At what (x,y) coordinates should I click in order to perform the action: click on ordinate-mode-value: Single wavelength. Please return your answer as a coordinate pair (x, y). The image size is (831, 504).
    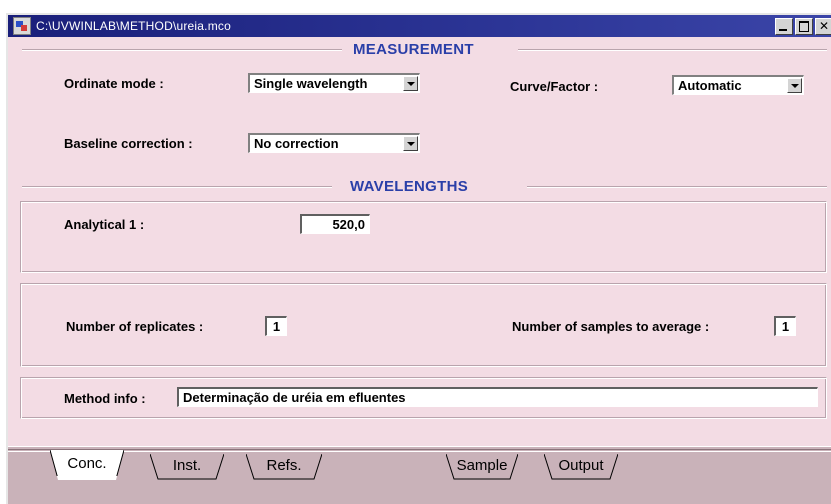
    Looking at the image, I should click on (311, 83).